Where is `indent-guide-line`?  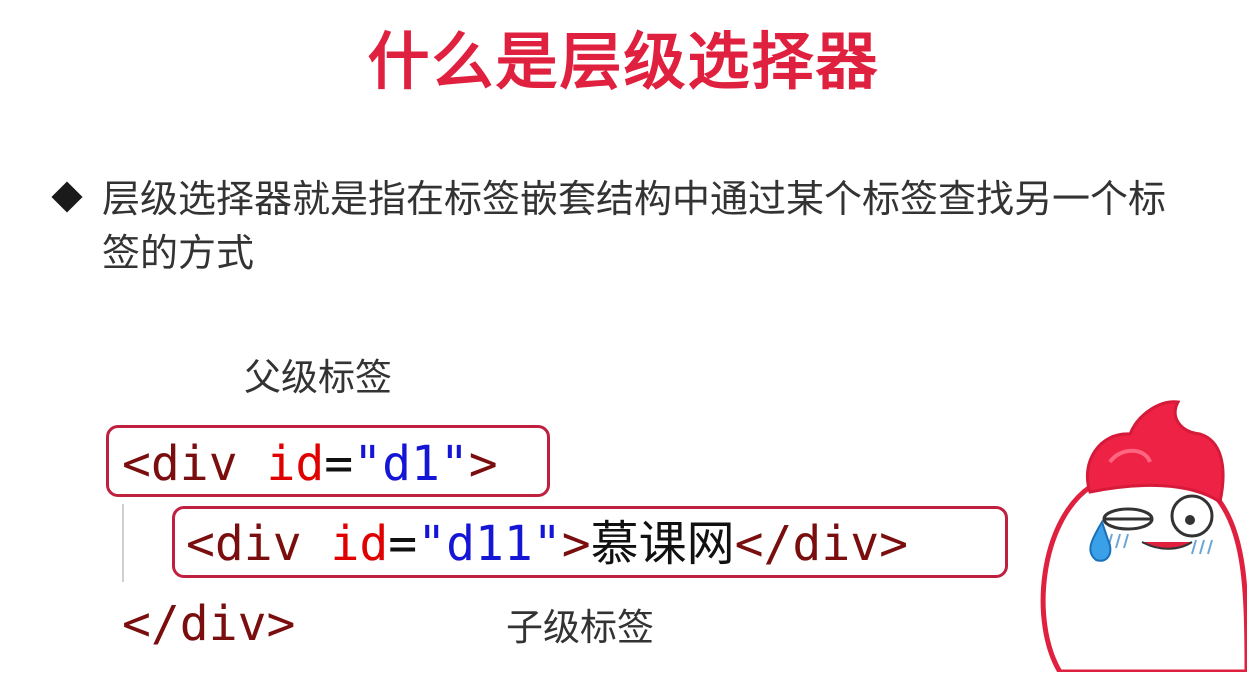 indent-guide-line is located at coordinates (123, 543).